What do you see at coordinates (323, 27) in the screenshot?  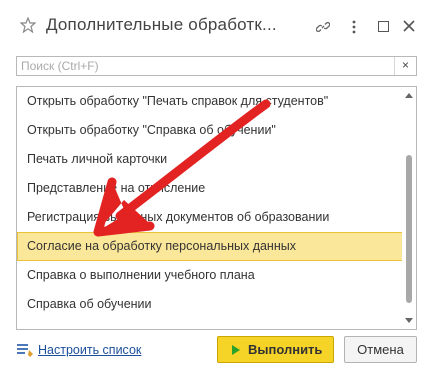 I see `link-icon` at bounding box center [323, 27].